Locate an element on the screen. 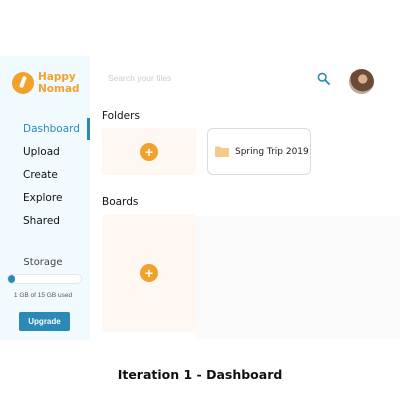 This screenshot has width=400, height=400. folder-icon is located at coordinates (222, 151).